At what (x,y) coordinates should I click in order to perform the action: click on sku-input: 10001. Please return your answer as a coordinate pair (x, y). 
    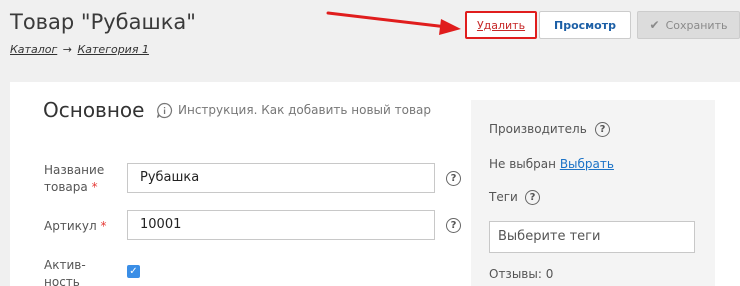
    Looking at the image, I should click on (281, 225).